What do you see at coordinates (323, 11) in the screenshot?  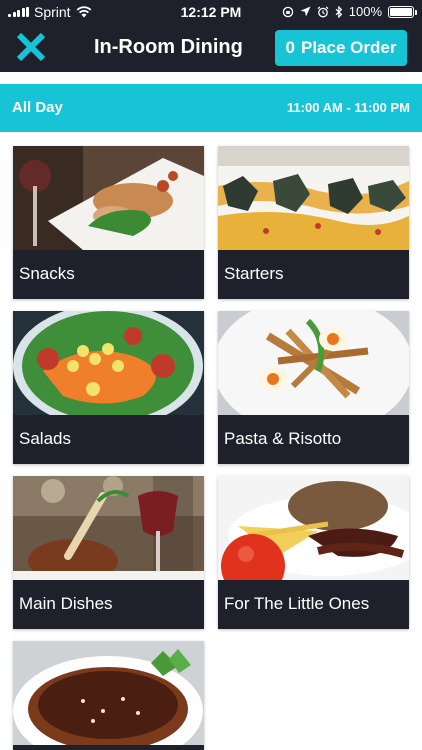 I see `alarm-icon` at bounding box center [323, 11].